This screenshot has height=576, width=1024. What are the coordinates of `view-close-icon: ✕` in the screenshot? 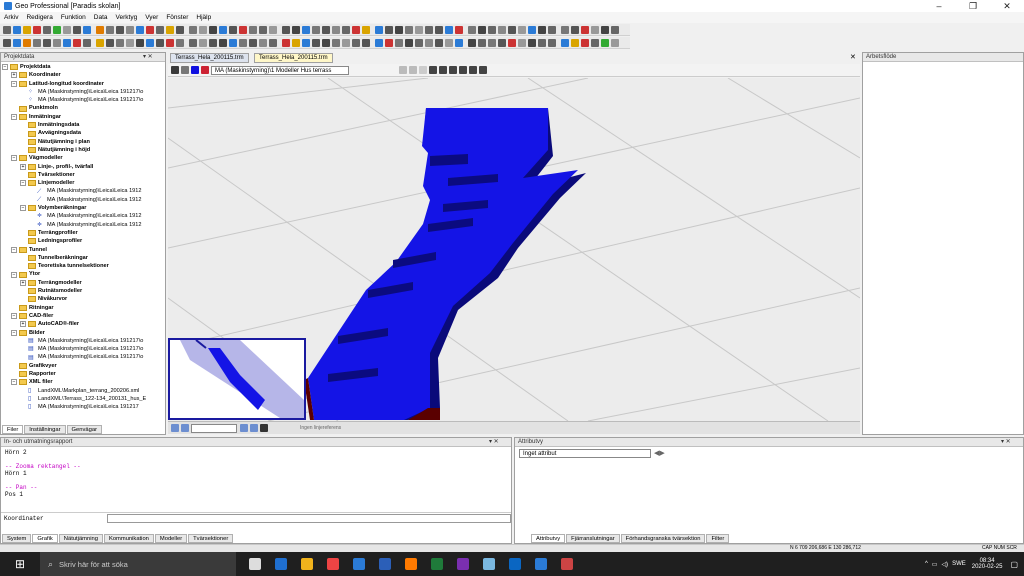 It's located at (853, 57).